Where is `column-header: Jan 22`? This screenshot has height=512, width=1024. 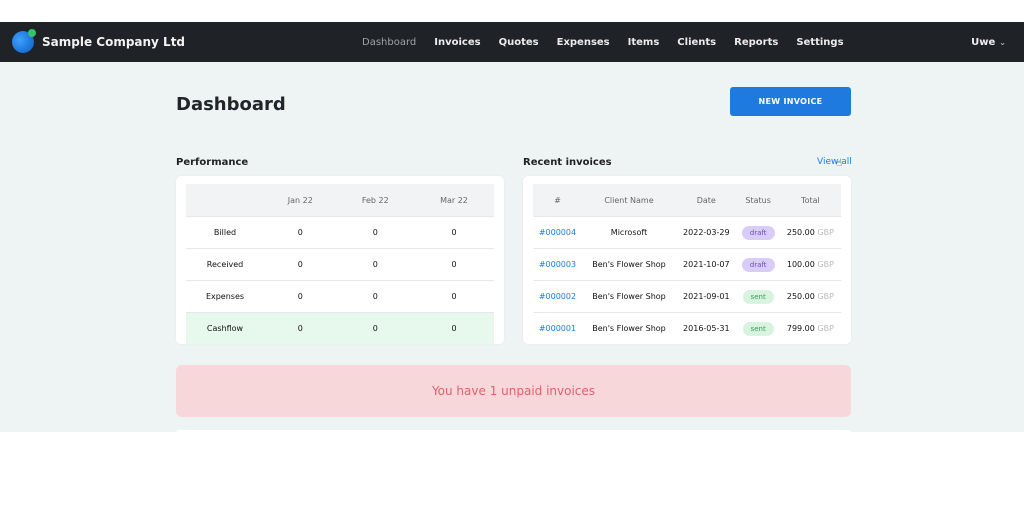
column-header: Jan 22 is located at coordinates (300, 200).